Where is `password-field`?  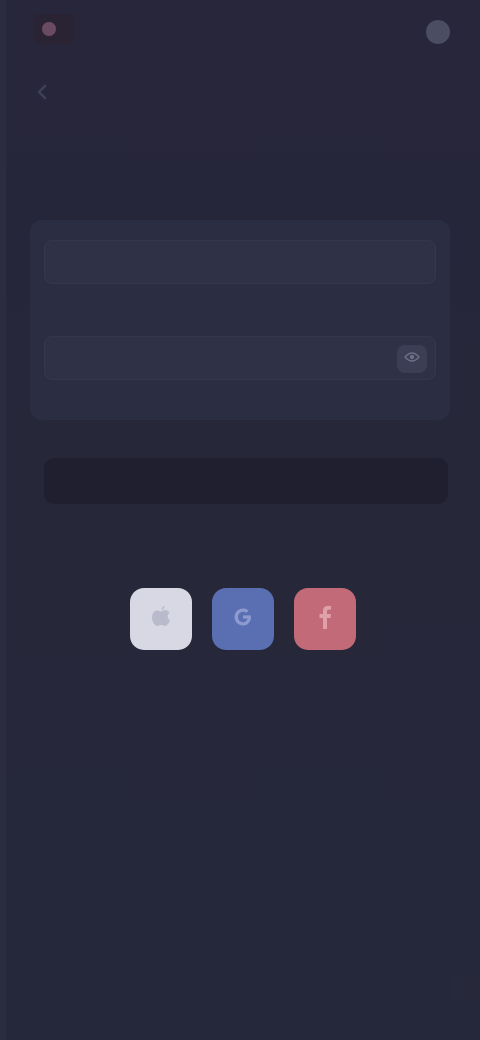 password-field is located at coordinates (240, 358).